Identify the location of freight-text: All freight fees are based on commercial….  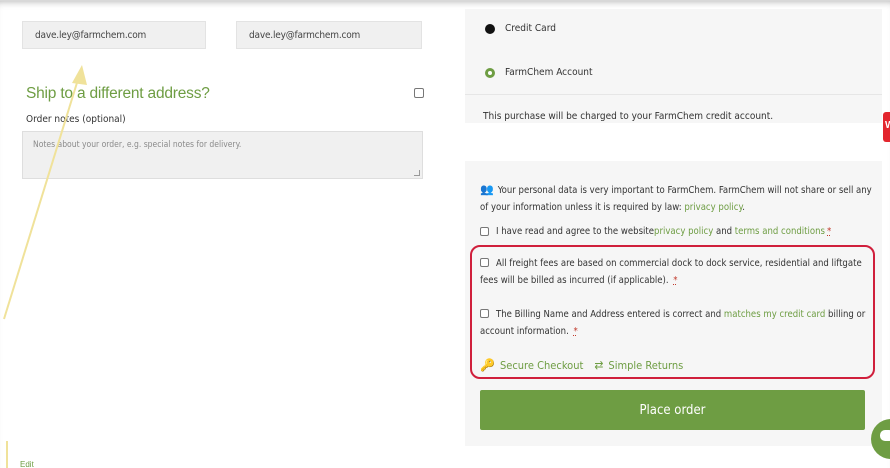
(671, 272).